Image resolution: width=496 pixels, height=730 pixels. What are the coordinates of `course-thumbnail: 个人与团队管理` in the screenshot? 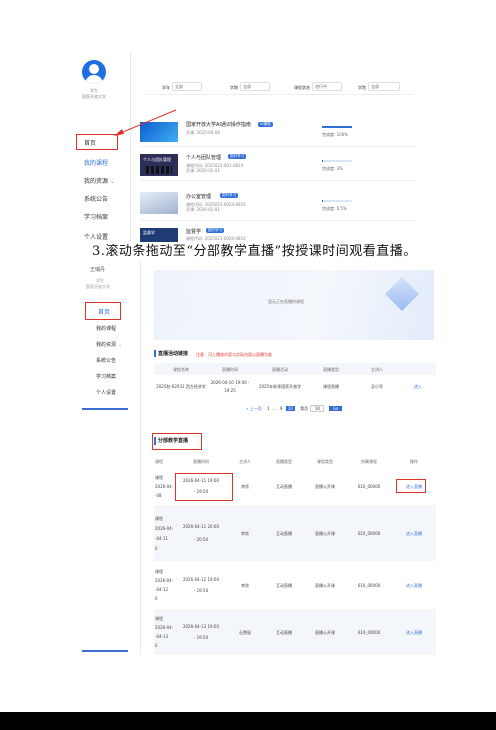 It's located at (159, 165).